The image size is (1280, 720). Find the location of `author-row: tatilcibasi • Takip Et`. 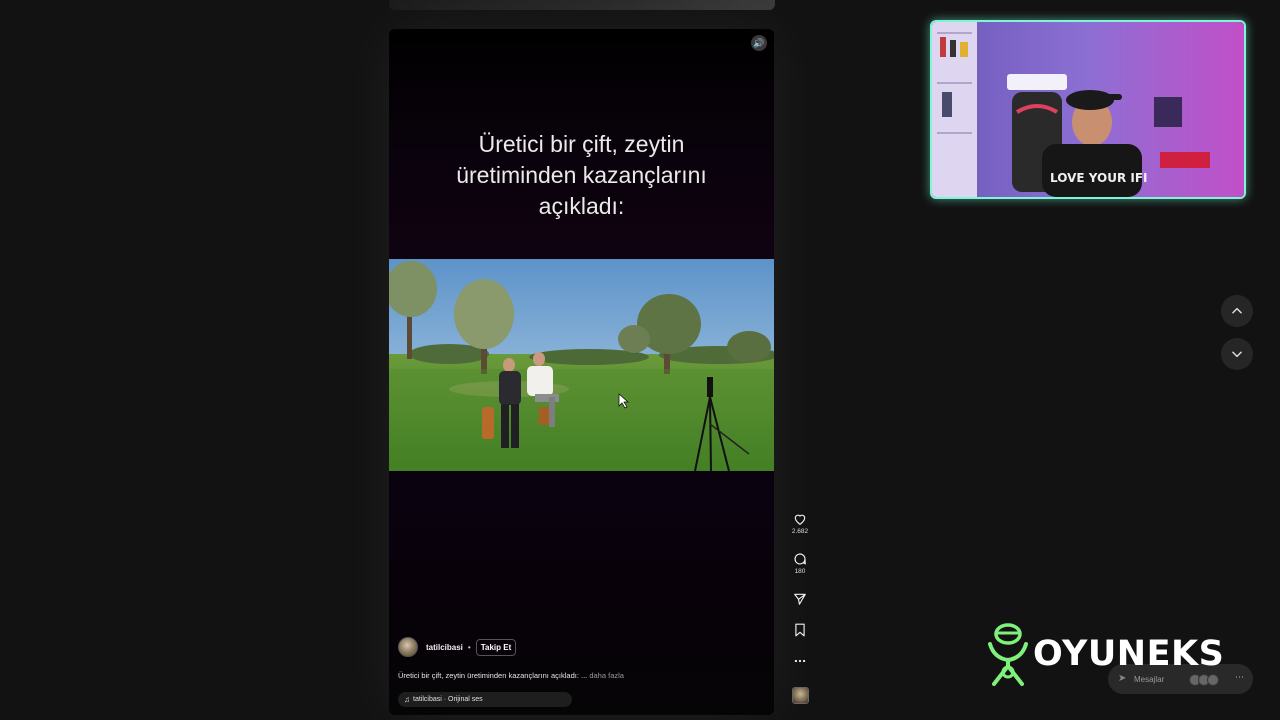

author-row: tatilcibasi • Takip Et is located at coordinates (578, 647).